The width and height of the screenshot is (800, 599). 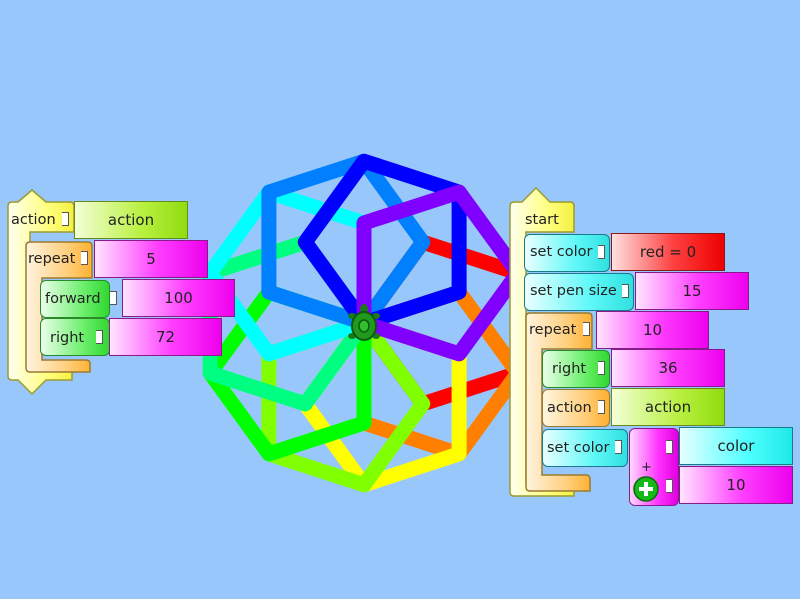 What do you see at coordinates (646, 467) in the screenshot?
I see `plus-operator-label: +` at bounding box center [646, 467].